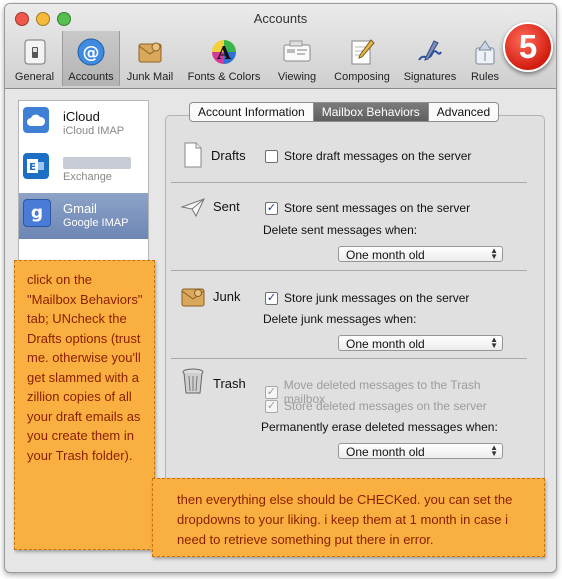  What do you see at coordinates (376, 406) in the screenshot?
I see `store-deleted-checkbox: ✓ Store deleted messages on the server` at bounding box center [376, 406].